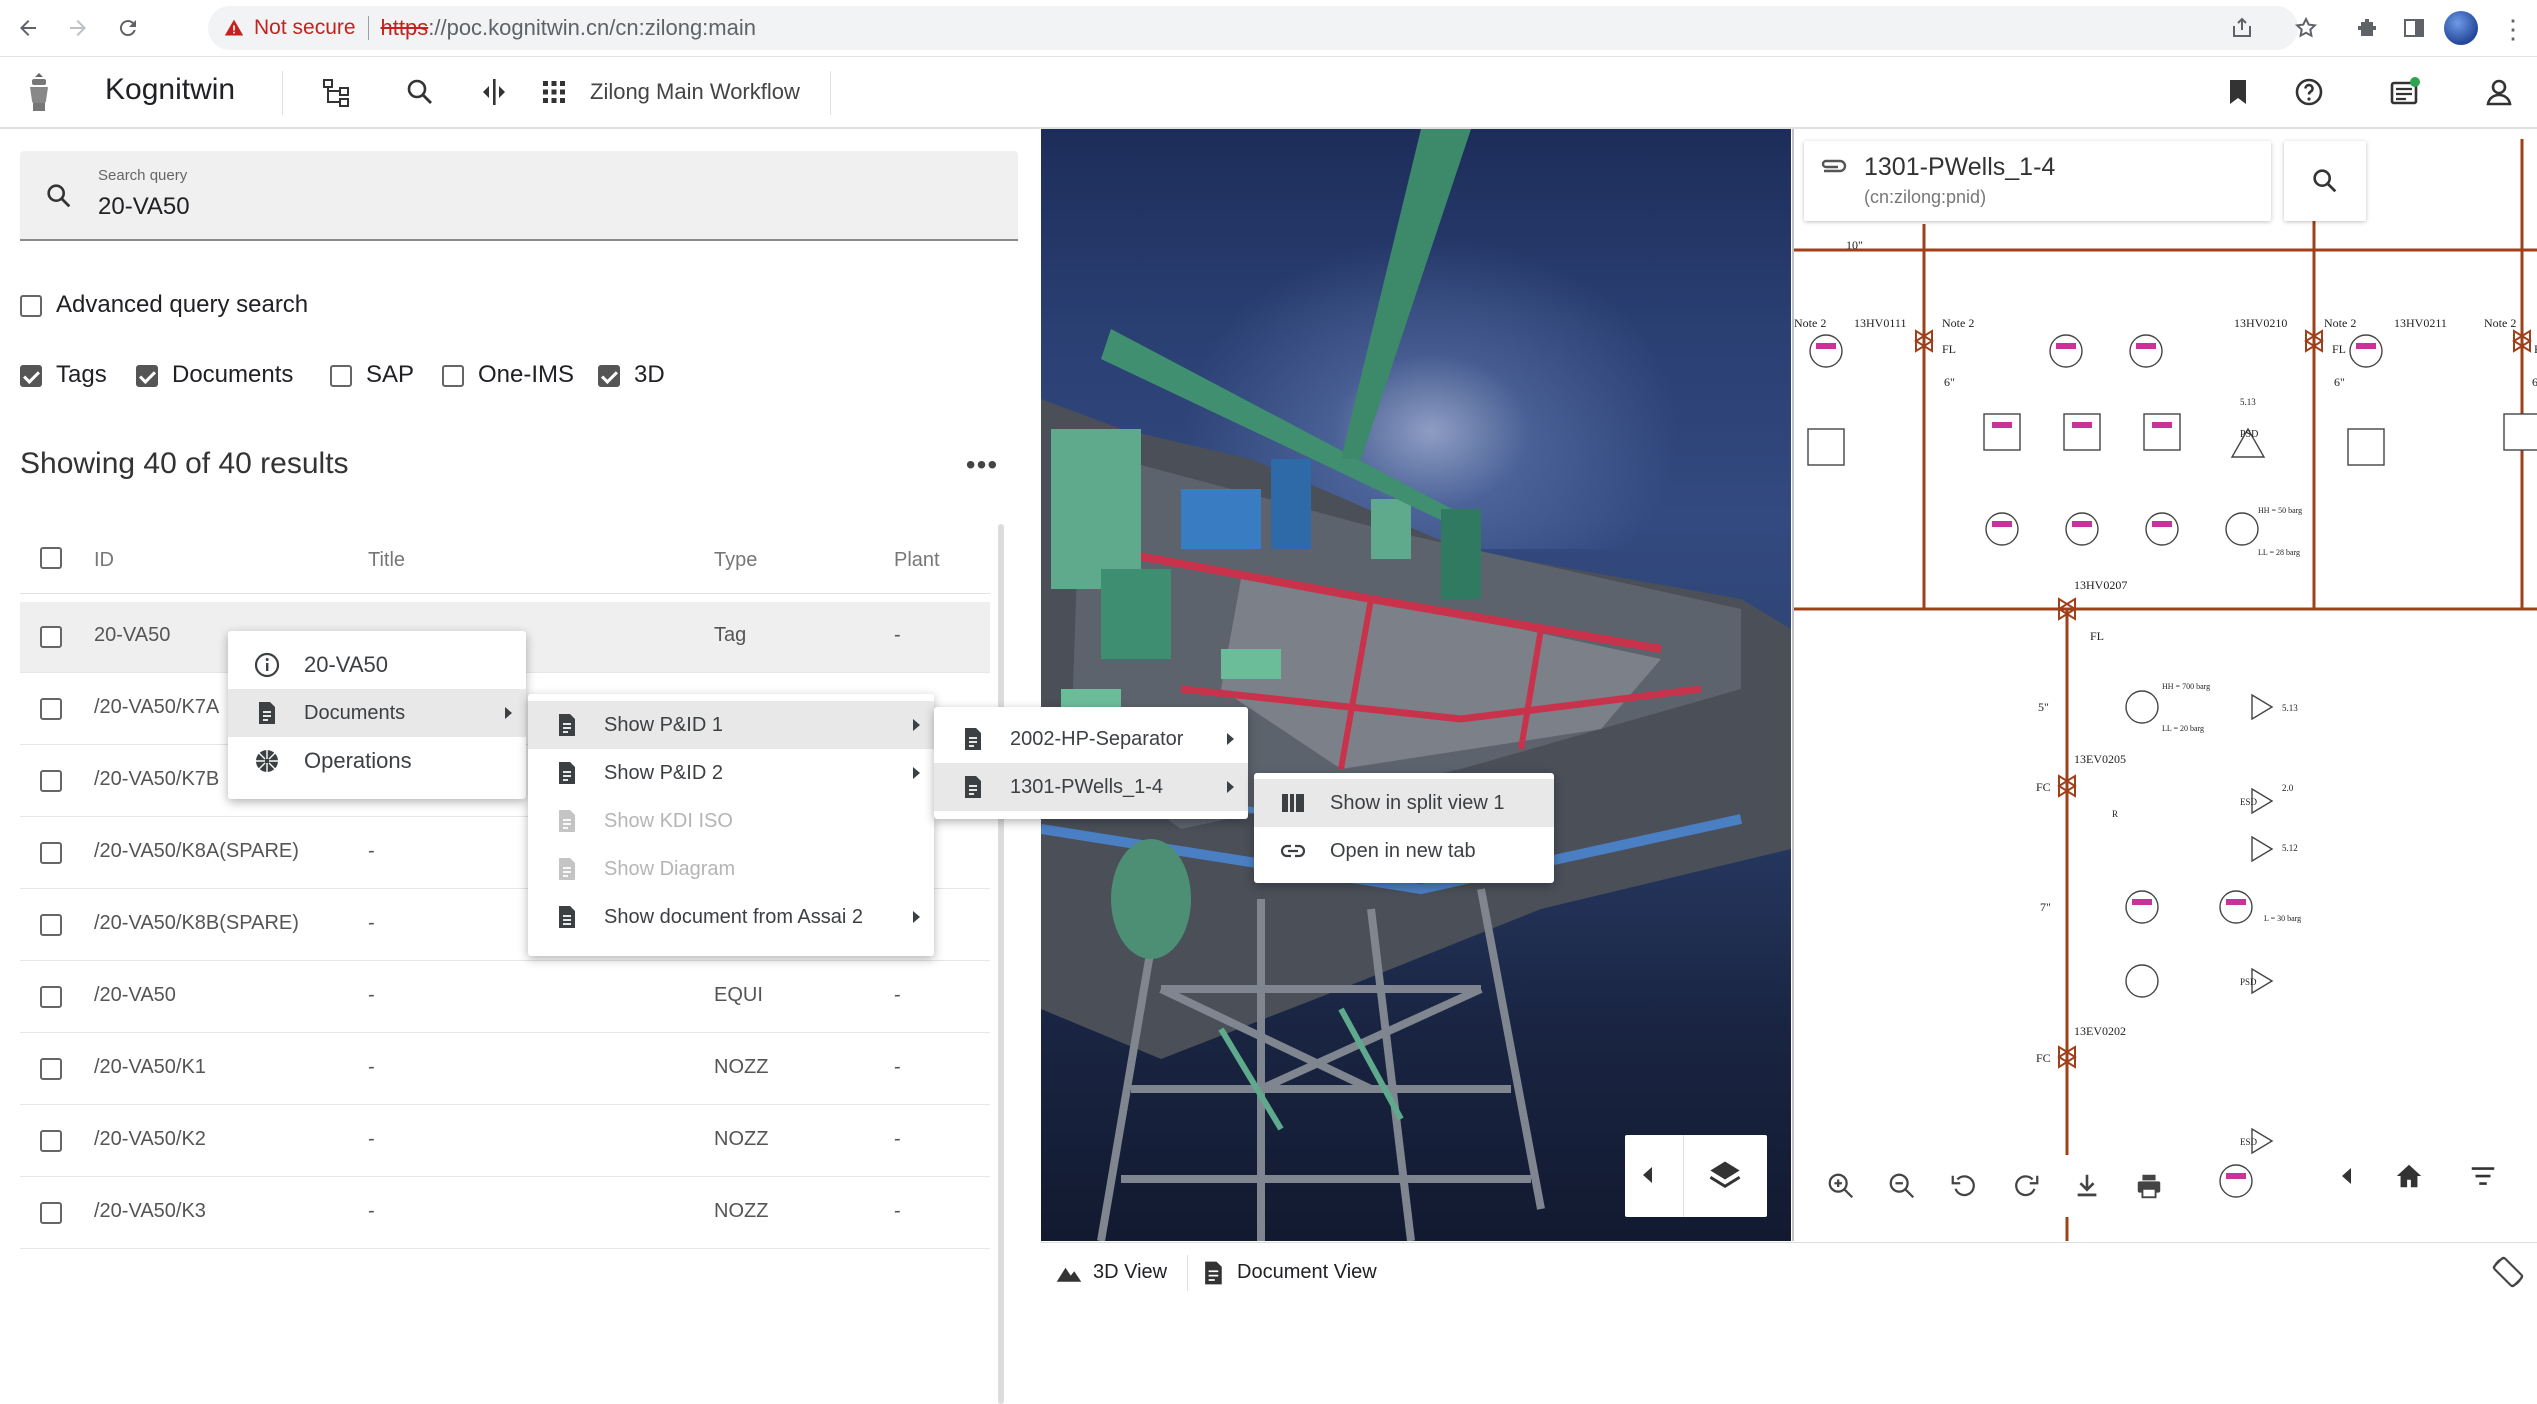 This screenshot has width=2537, height=1404. What do you see at coordinates (377, 761) in the screenshot?
I see `menu-item-operations: Operations` at bounding box center [377, 761].